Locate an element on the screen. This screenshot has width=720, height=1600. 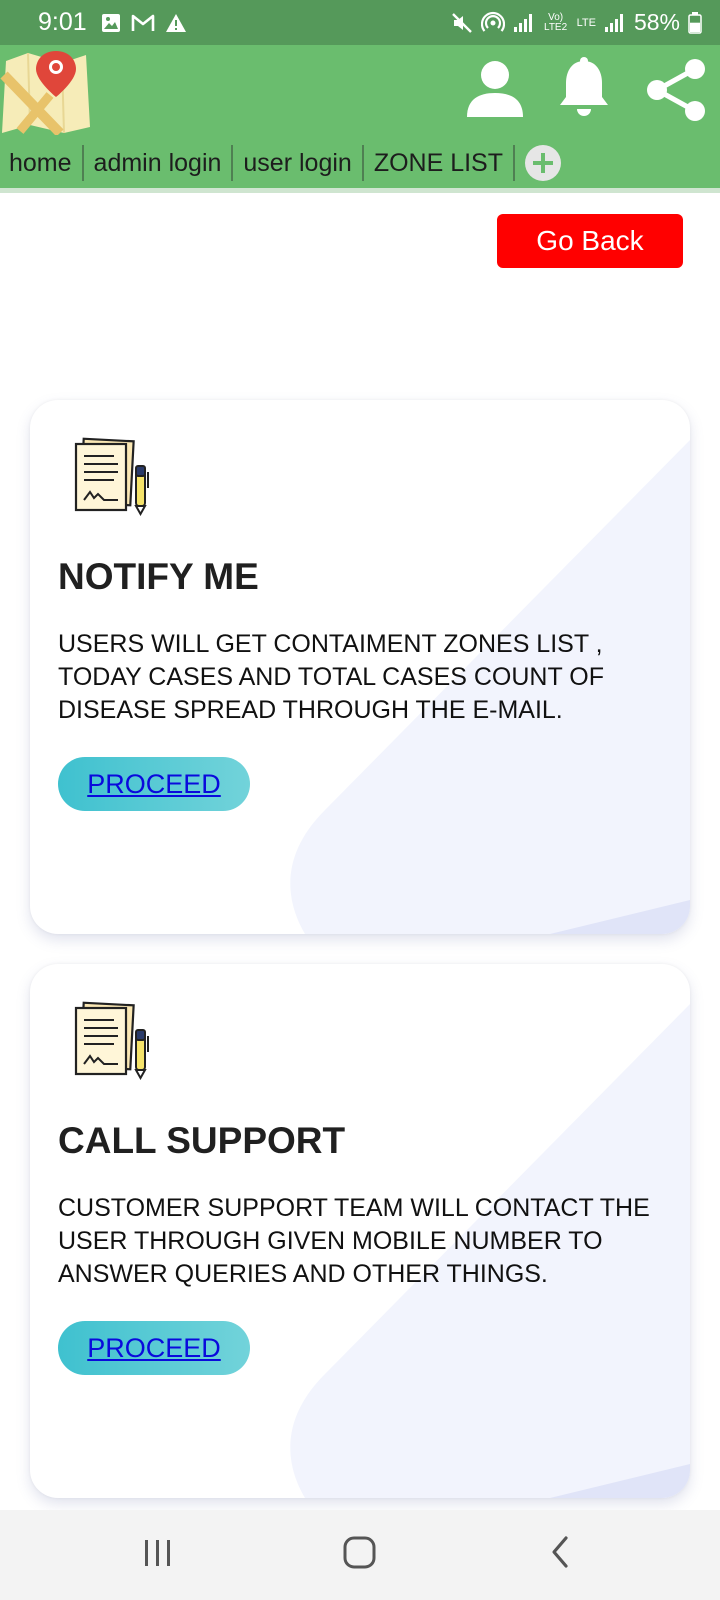
app-bar: home admin login user login ZONE LIST is located at coordinates (360, 116).